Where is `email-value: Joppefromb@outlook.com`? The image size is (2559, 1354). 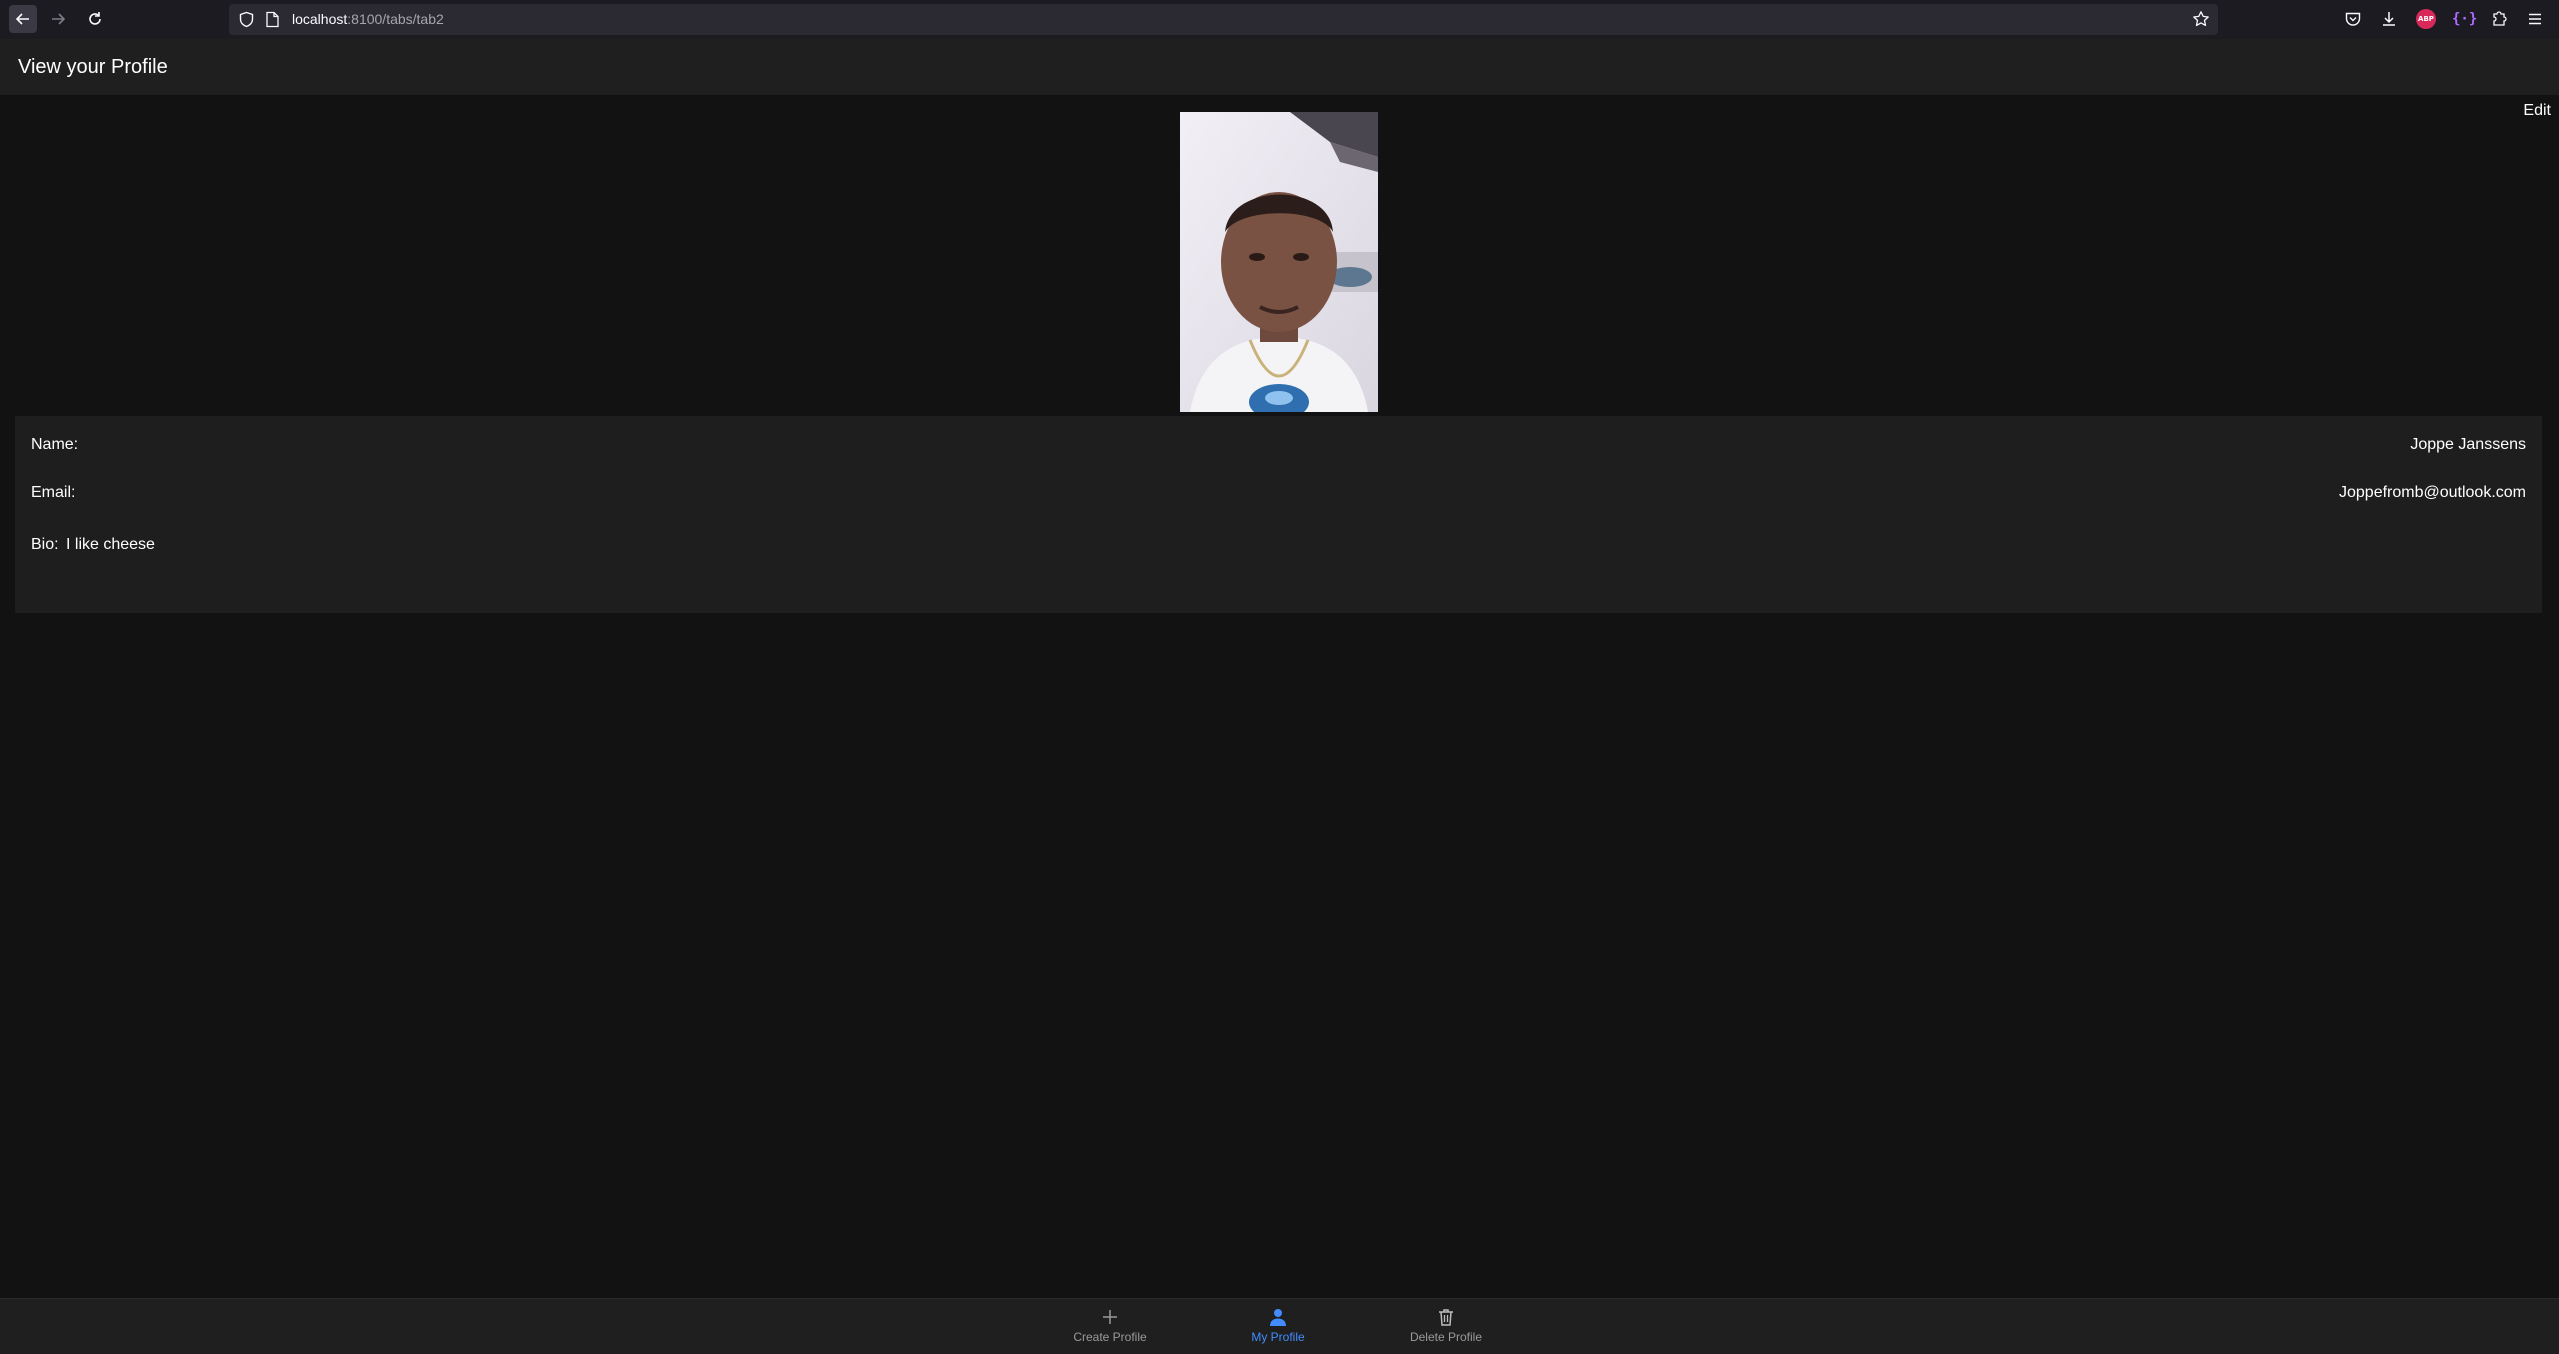
email-value: Joppefromb@outlook.com is located at coordinates (2432, 492).